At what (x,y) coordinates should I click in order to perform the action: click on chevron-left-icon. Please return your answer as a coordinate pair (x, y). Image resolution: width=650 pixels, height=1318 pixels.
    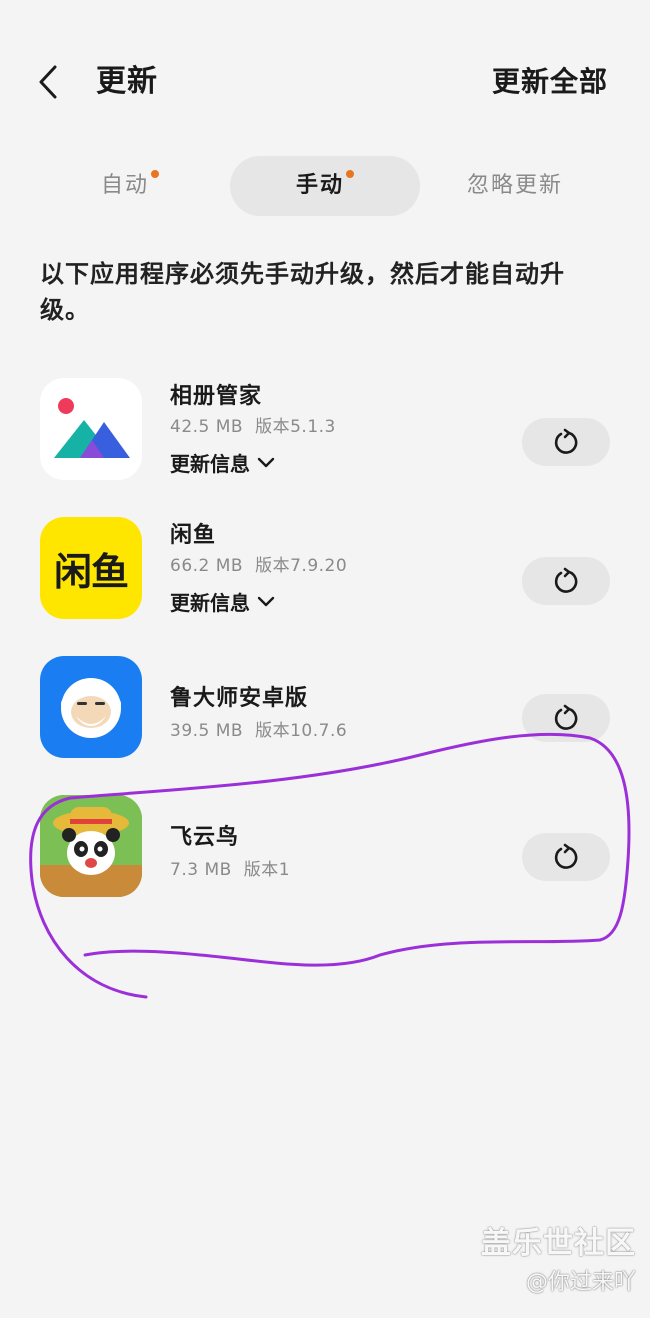
    Looking at the image, I should click on (48, 82).